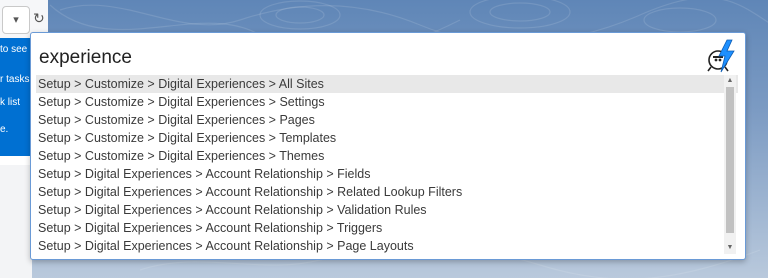  Describe the element at coordinates (730, 248) in the screenshot. I see `scroll-down-arrow-icon: ▼` at that location.